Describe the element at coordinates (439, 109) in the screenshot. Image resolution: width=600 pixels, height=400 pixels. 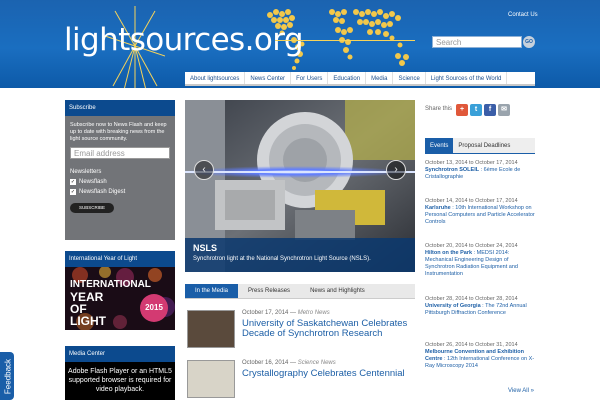
I see `share-label: Share this` at that location.